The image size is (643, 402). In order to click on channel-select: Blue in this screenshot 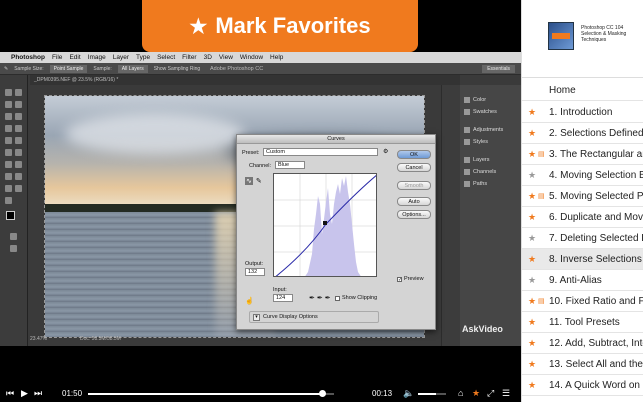, I will do `click(290, 165)`.